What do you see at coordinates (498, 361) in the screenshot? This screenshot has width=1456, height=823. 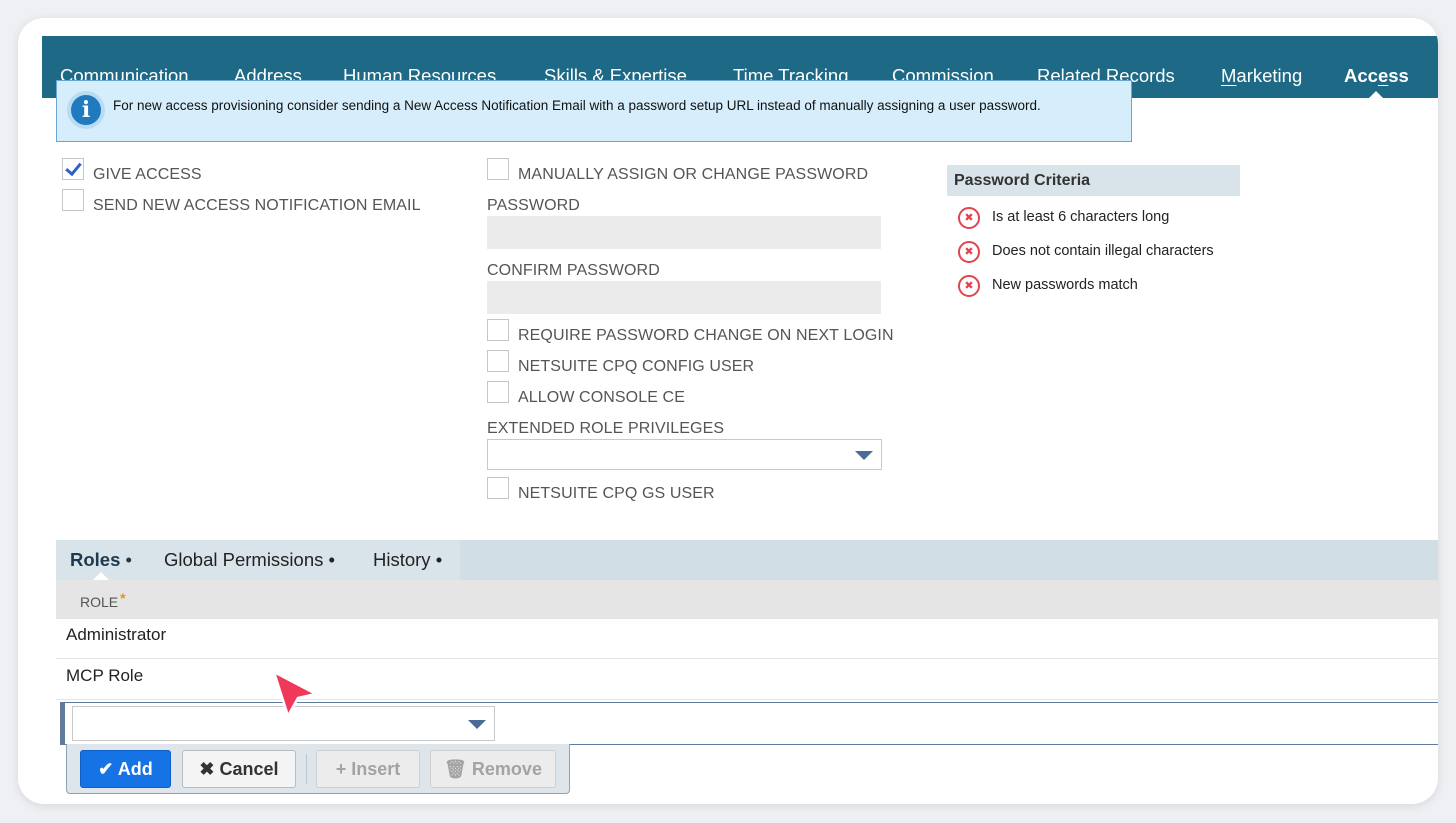 I see `cpq-config-user-checkbox` at bounding box center [498, 361].